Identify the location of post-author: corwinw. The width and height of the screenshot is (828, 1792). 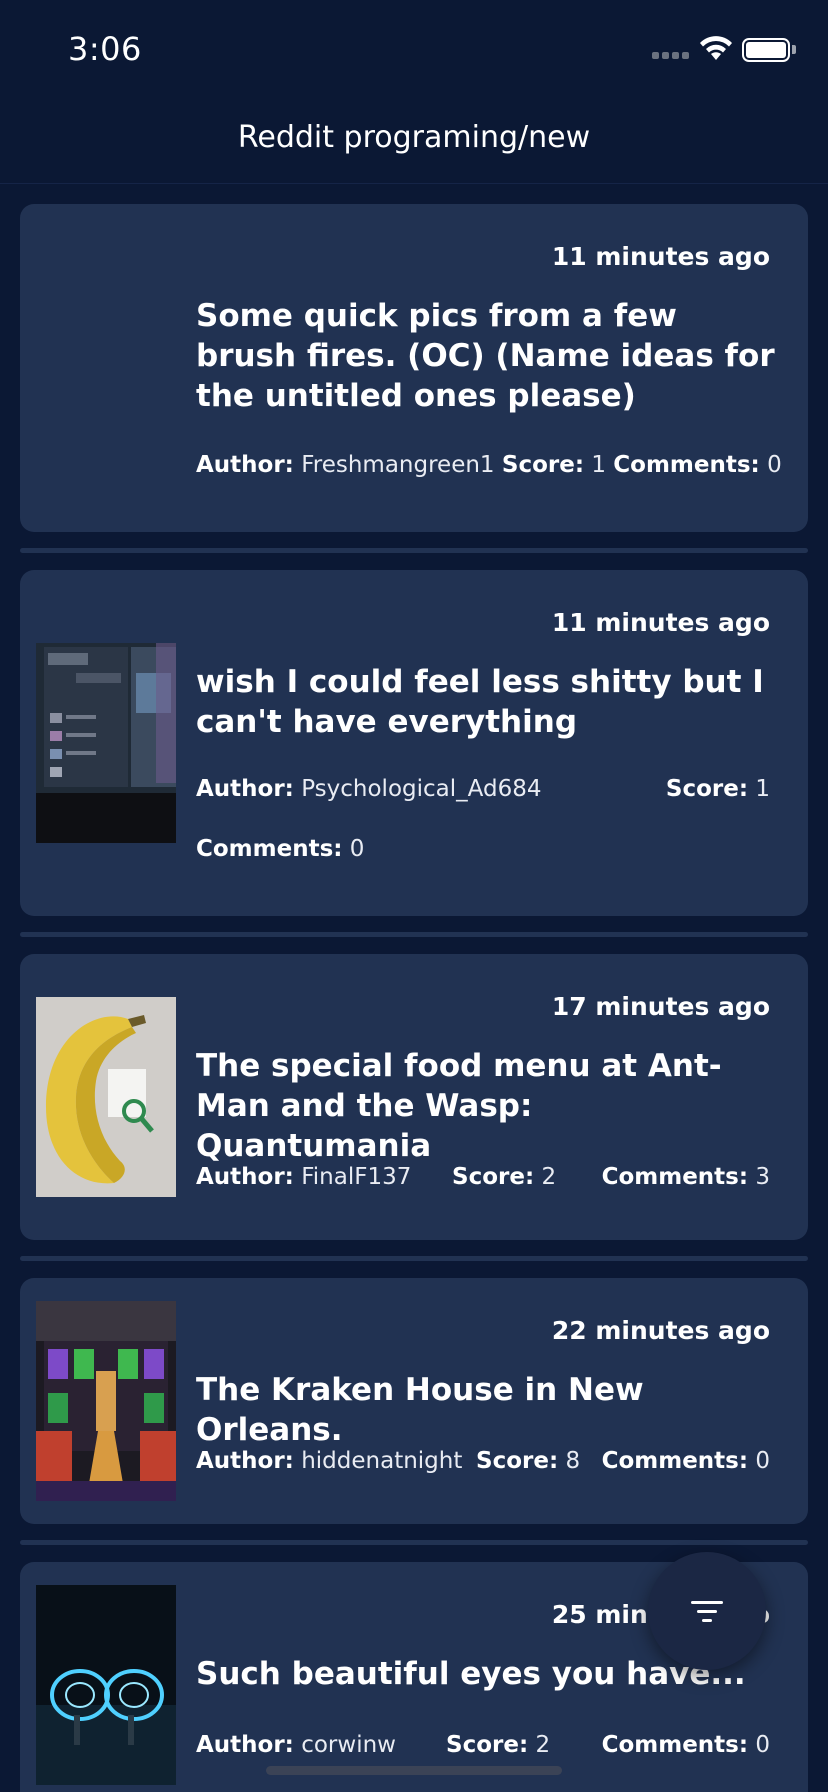
(348, 1745).